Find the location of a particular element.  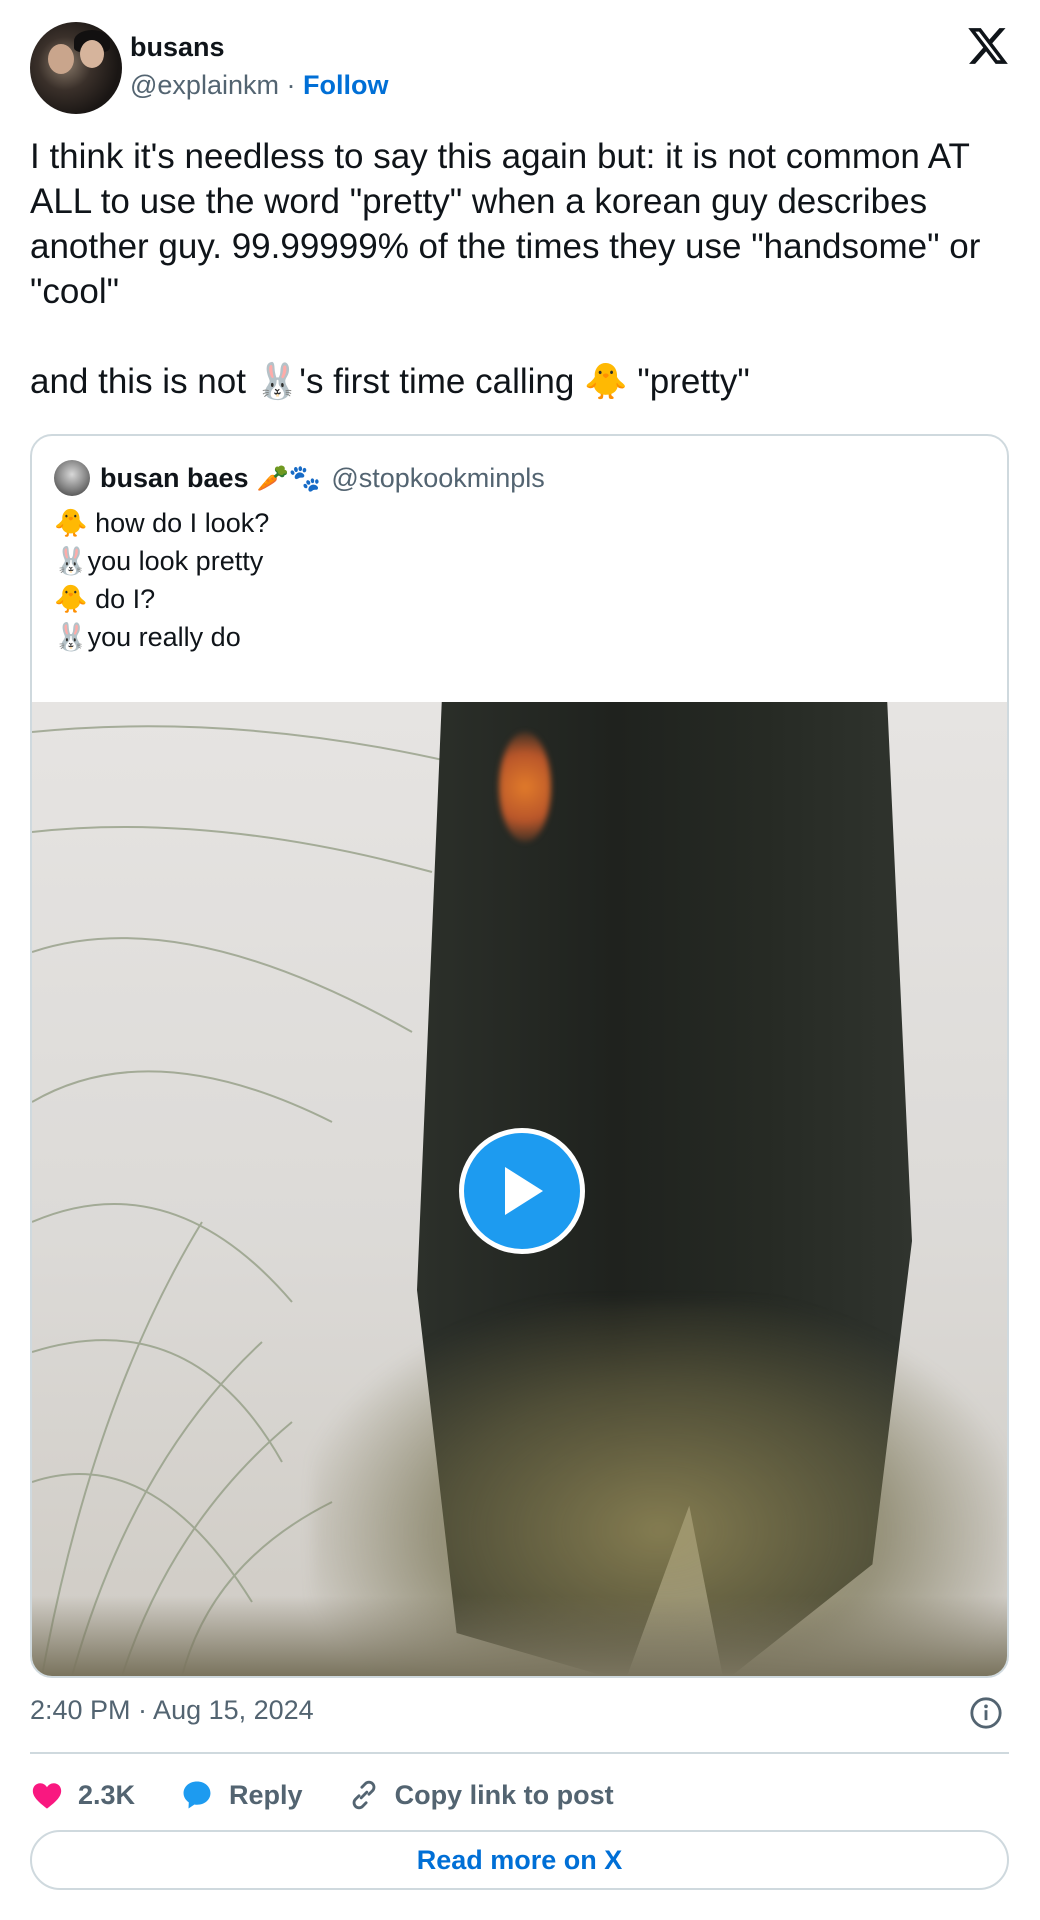

reply-button: Reply is located at coordinates (241, 1795).